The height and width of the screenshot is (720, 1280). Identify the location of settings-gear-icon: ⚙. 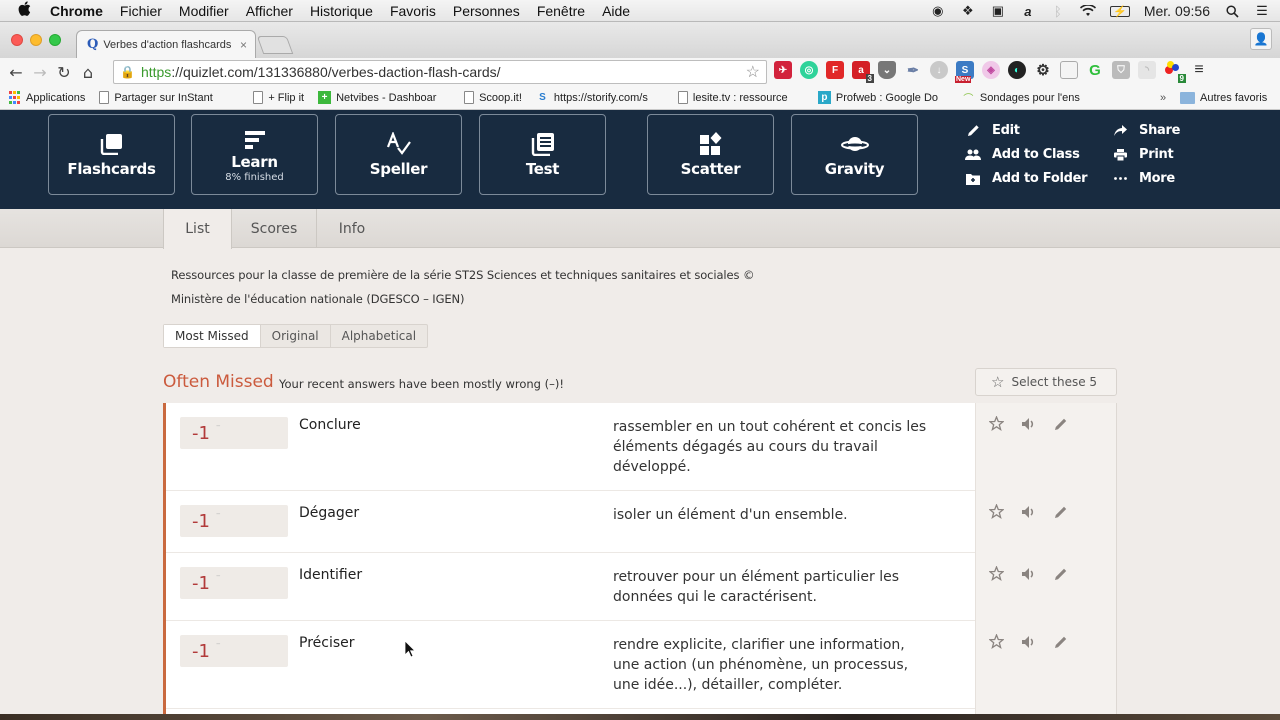
(1043, 70).